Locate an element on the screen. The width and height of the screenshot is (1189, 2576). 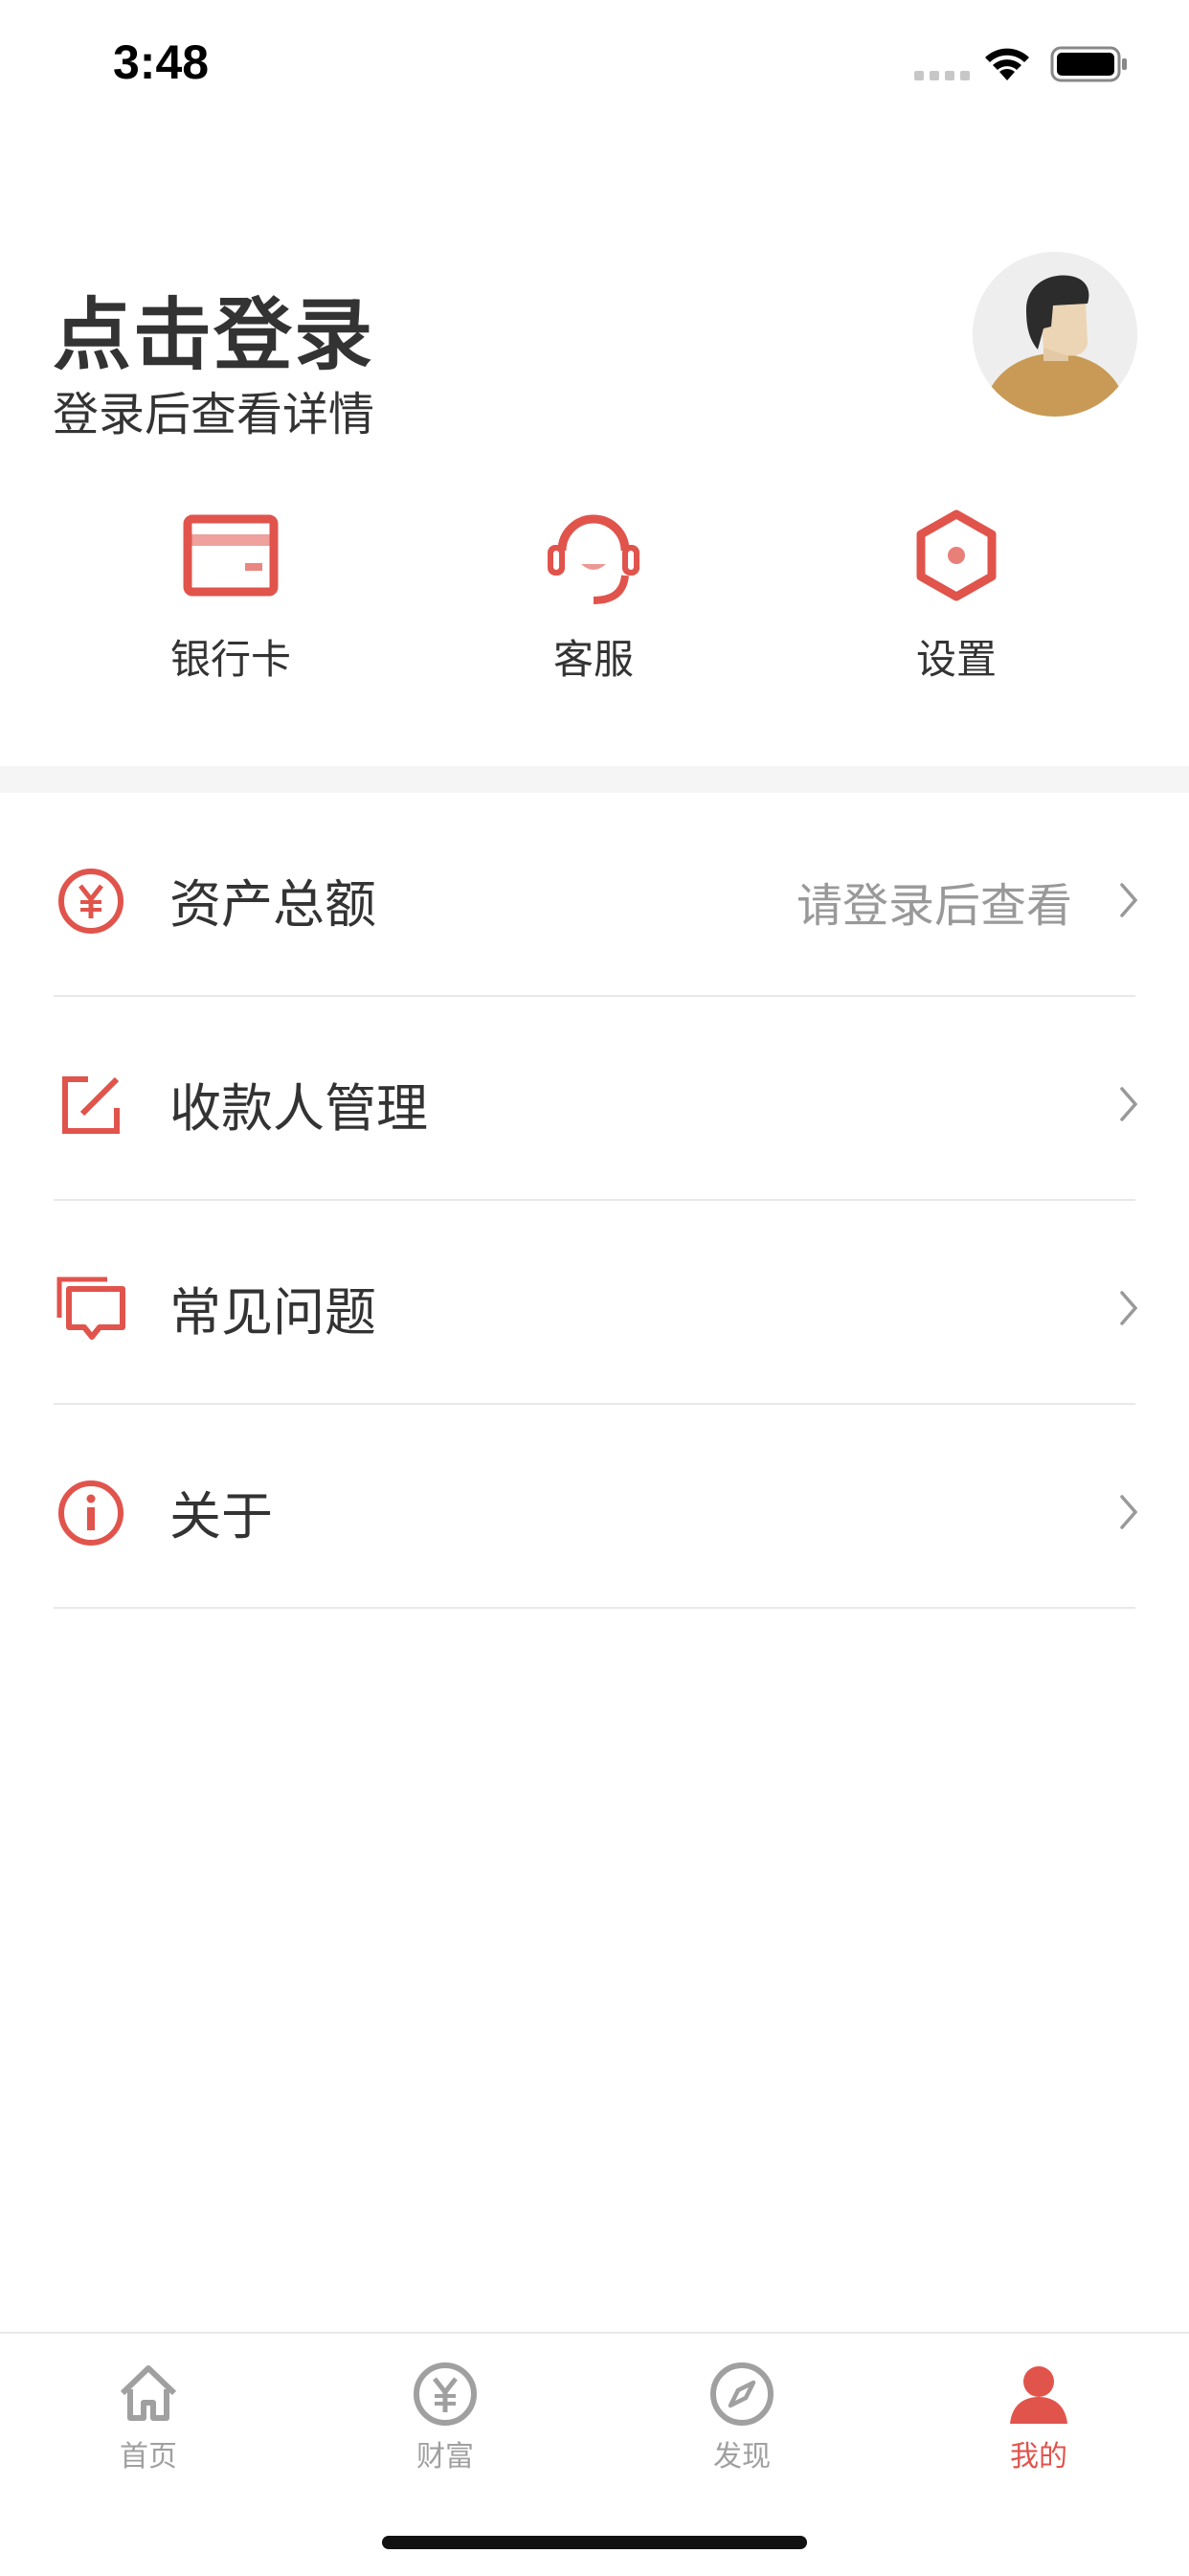
tab-label: 财富 is located at coordinates (445, 2457).